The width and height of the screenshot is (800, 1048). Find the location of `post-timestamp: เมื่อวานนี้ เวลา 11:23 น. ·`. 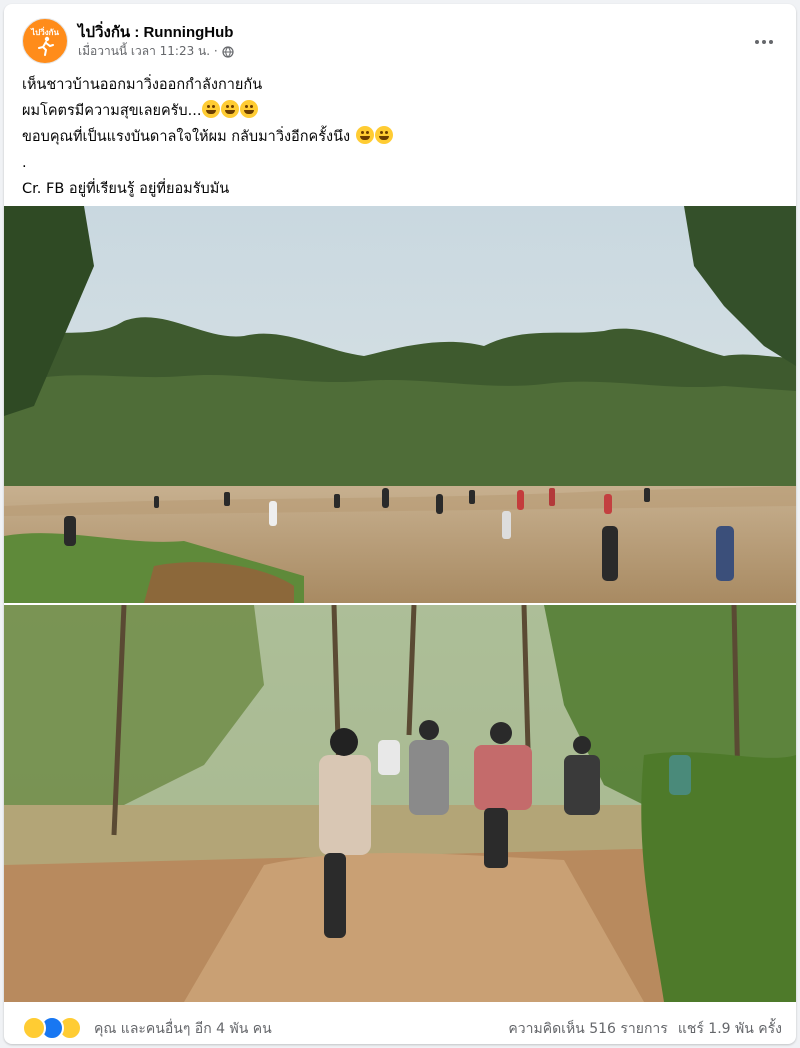

post-timestamp: เมื่อวานนี้ เวลา 11:23 น. · is located at coordinates (148, 51).